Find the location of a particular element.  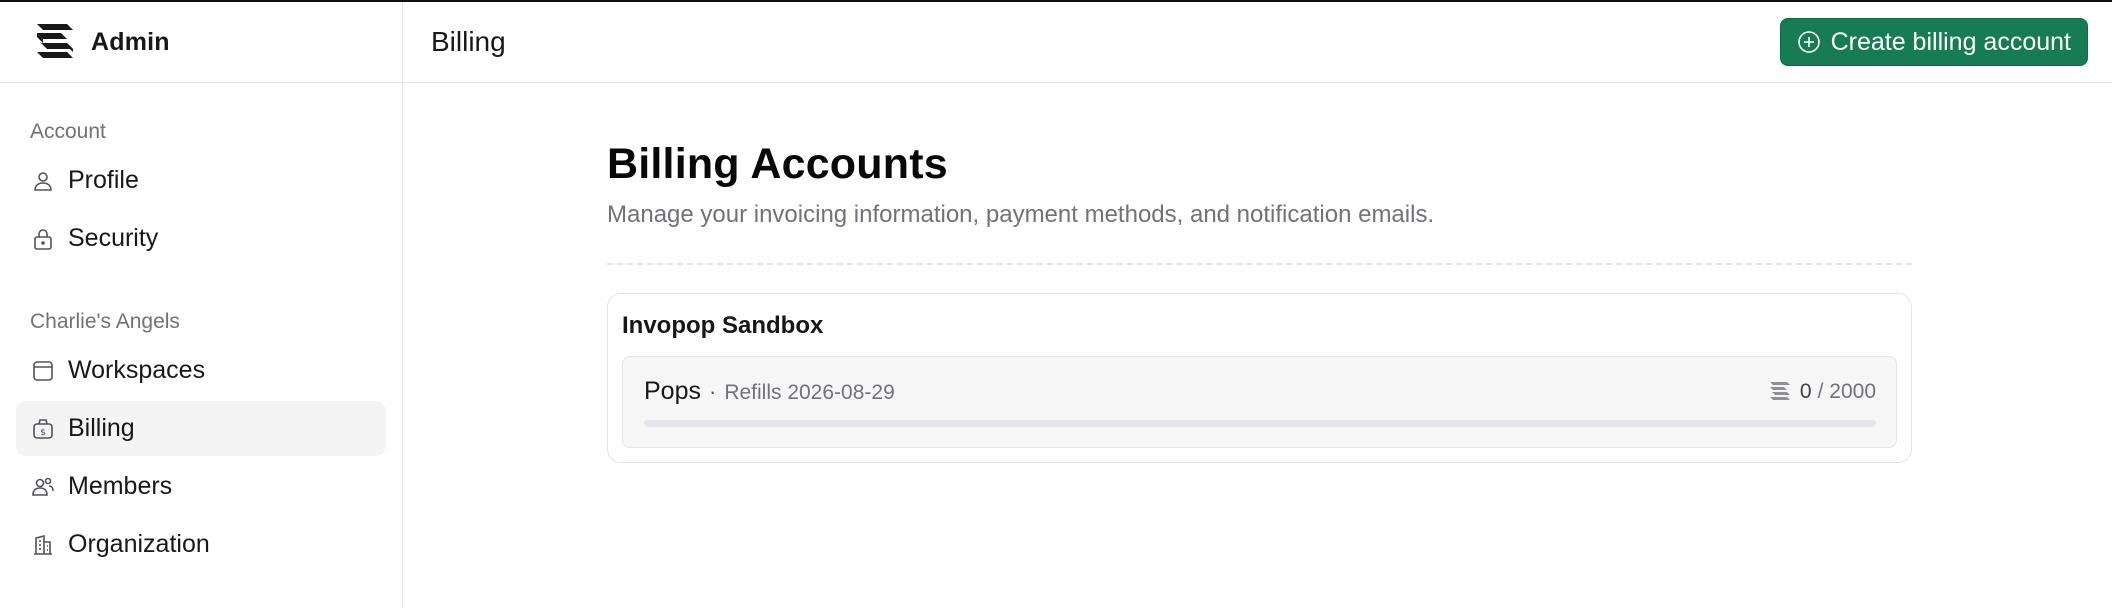

sidebar-item-label: Billing is located at coordinates (101, 428).